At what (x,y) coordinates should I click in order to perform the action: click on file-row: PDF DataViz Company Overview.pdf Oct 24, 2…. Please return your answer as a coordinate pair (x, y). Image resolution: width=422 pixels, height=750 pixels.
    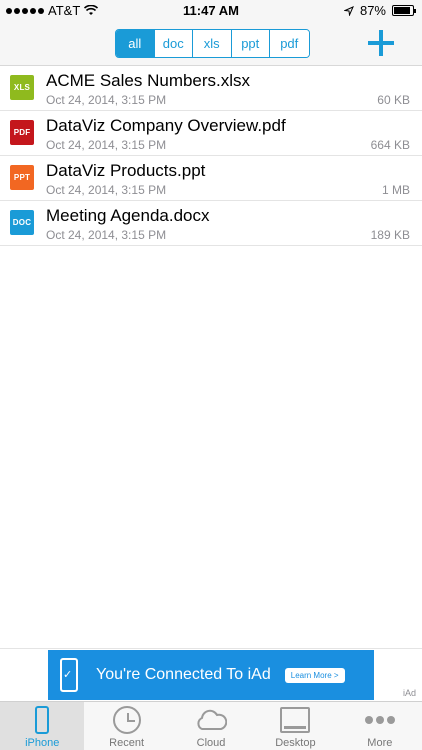
    Looking at the image, I should click on (211, 133).